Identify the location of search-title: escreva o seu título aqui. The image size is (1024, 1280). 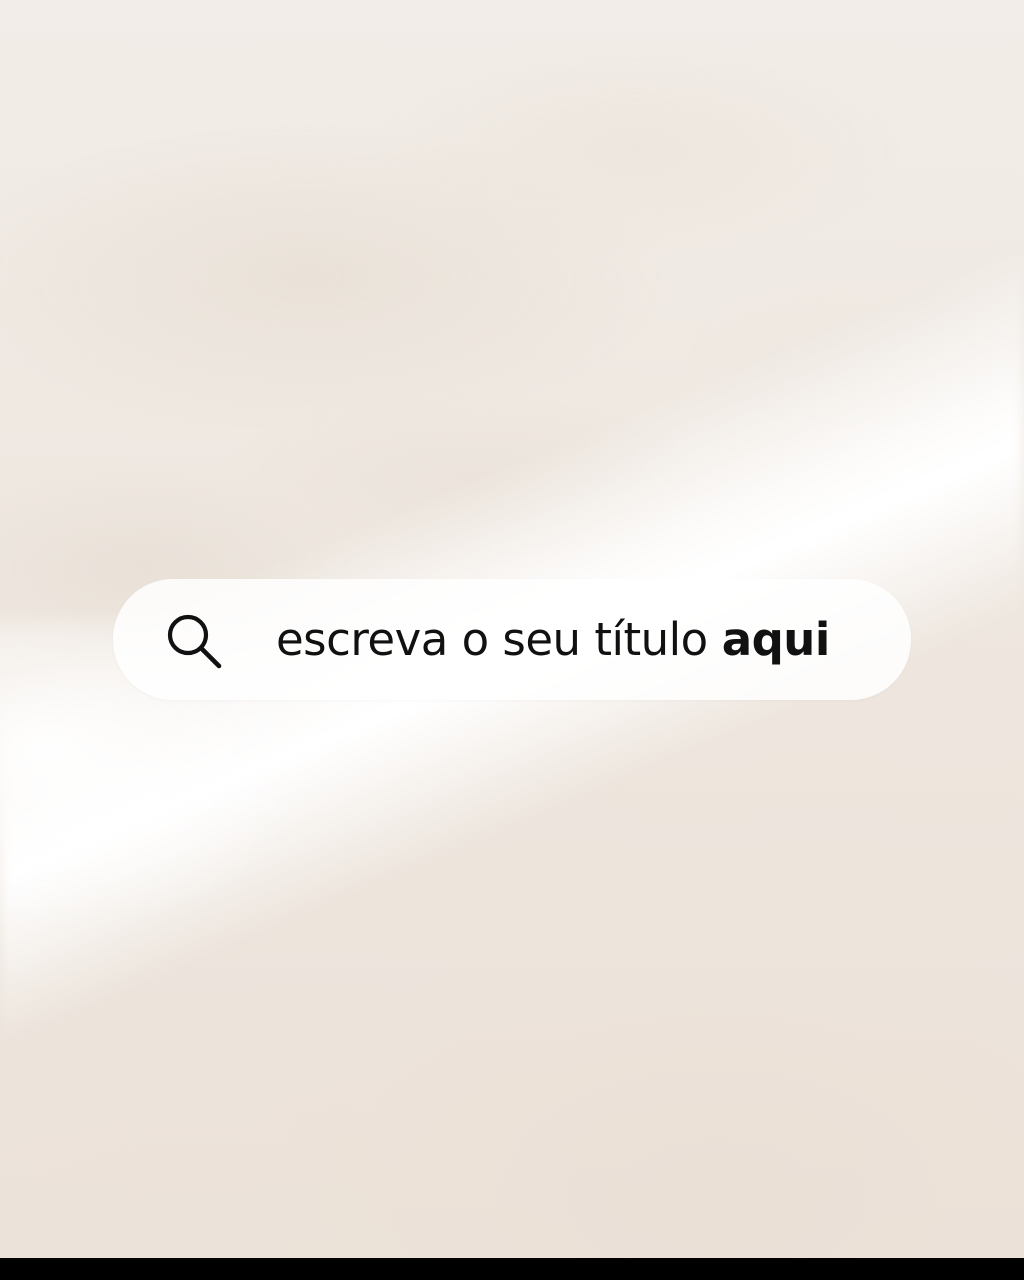
(553, 639).